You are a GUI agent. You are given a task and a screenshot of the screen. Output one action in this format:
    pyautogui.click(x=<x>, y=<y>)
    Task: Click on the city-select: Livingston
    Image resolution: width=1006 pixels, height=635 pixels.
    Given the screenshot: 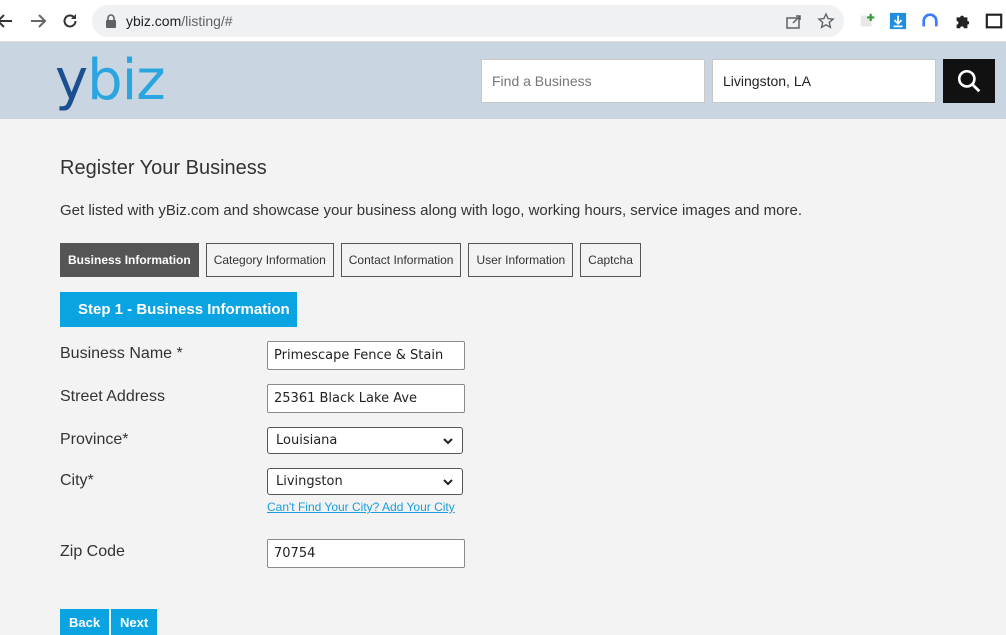 What is the action you would take?
    pyautogui.click(x=365, y=481)
    